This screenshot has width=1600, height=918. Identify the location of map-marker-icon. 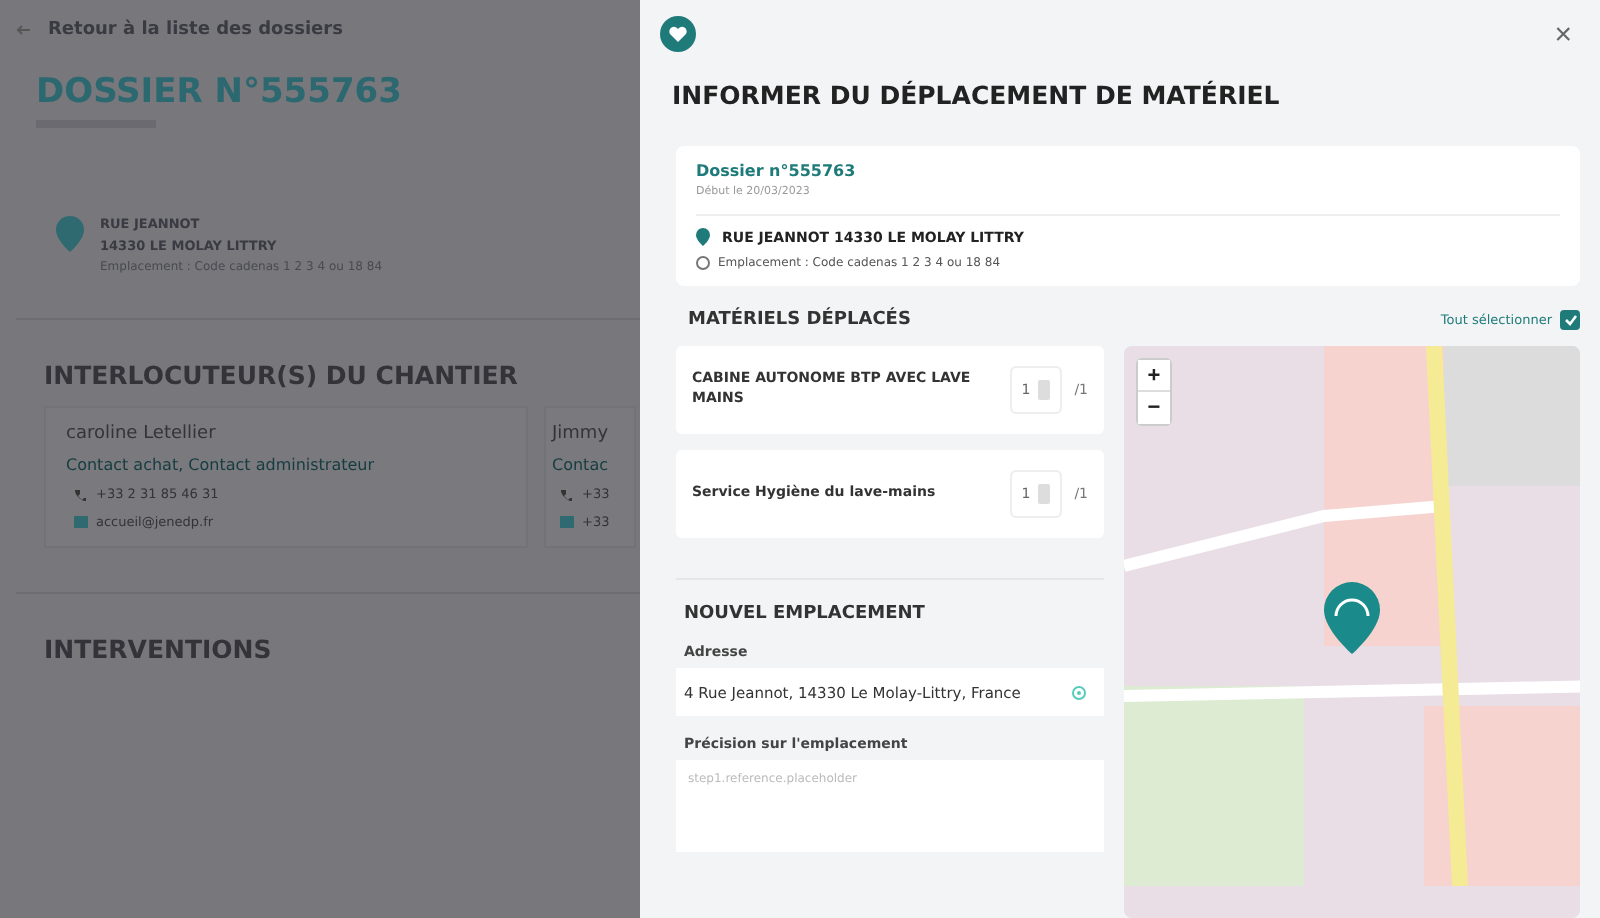
(1352, 618).